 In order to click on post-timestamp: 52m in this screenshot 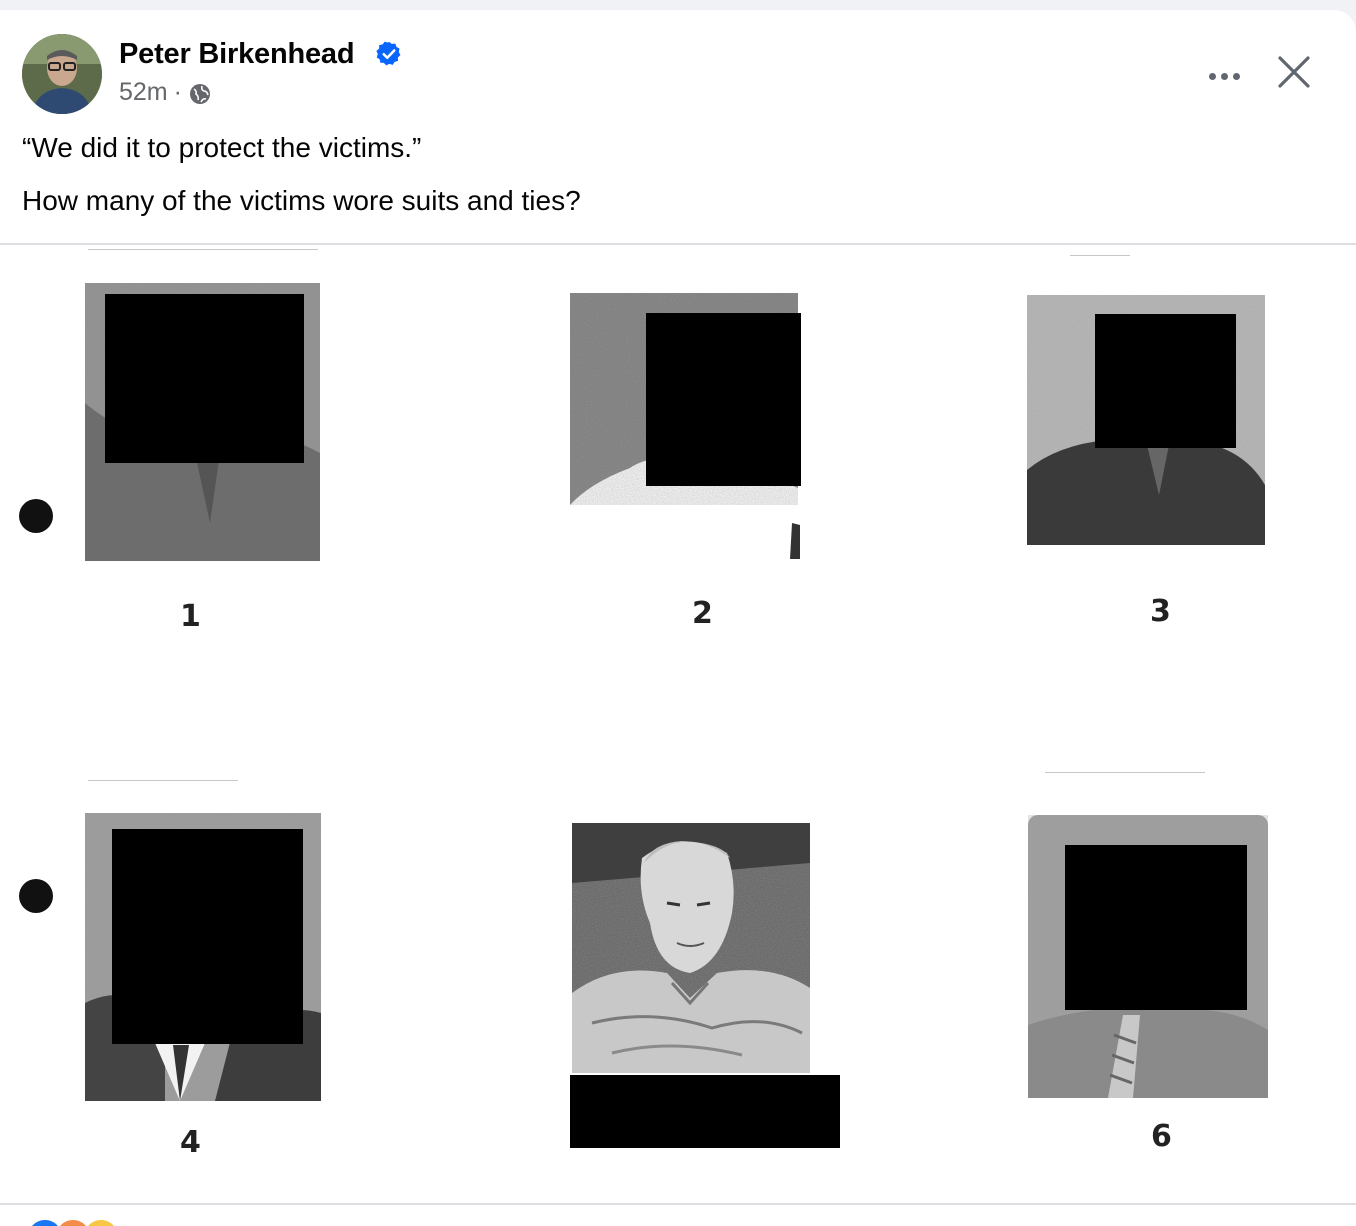, I will do `click(143, 92)`.